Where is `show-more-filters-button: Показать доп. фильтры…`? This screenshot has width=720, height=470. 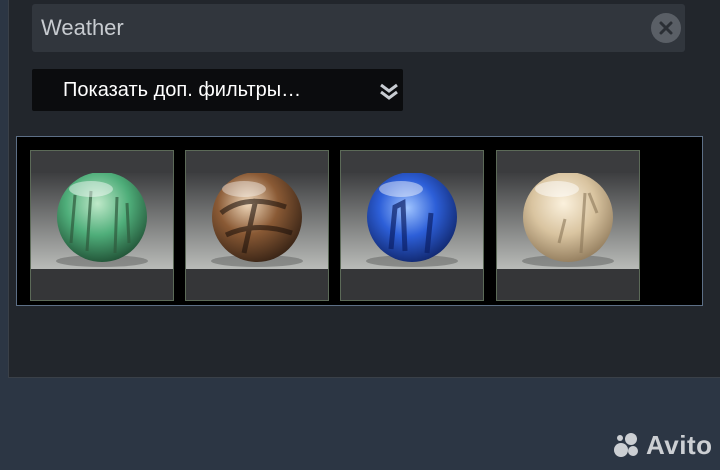 show-more-filters-button: Показать доп. фильтры… is located at coordinates (217, 90).